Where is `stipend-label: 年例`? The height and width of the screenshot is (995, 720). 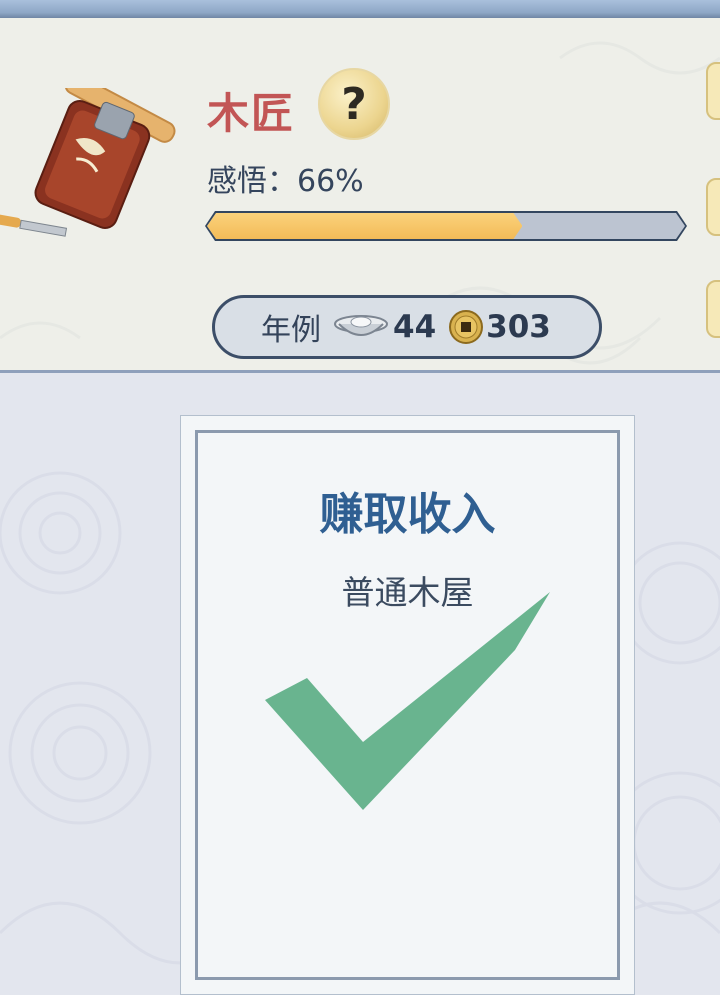 stipend-label: 年例 is located at coordinates (291, 330).